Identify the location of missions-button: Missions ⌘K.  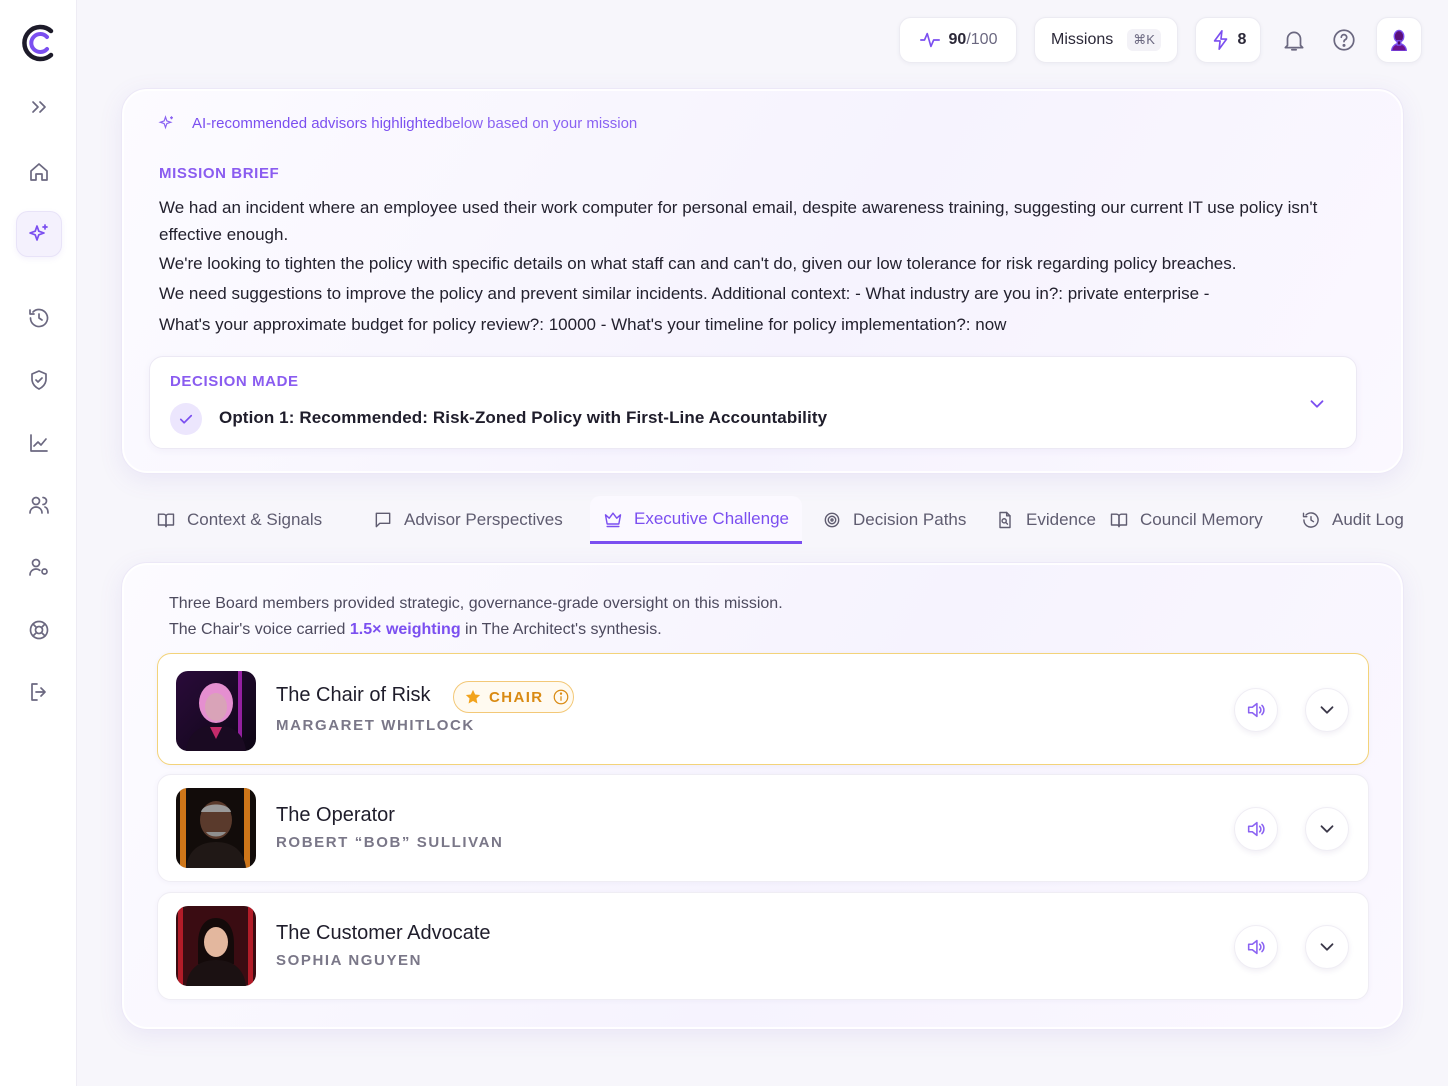
(1106, 40).